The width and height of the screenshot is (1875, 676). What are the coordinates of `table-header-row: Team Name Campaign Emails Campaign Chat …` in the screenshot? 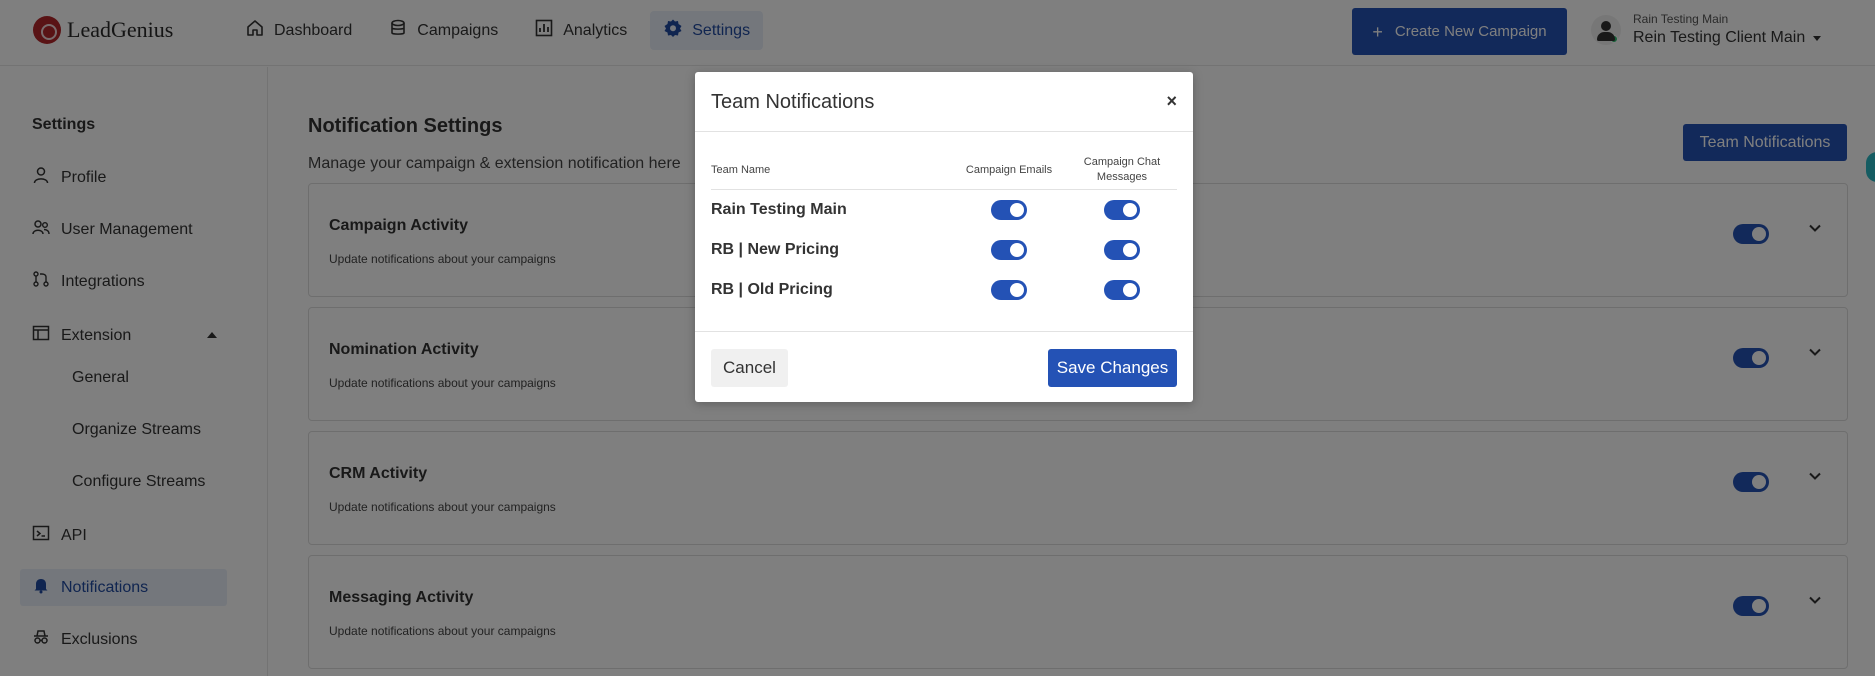 It's located at (944, 170).